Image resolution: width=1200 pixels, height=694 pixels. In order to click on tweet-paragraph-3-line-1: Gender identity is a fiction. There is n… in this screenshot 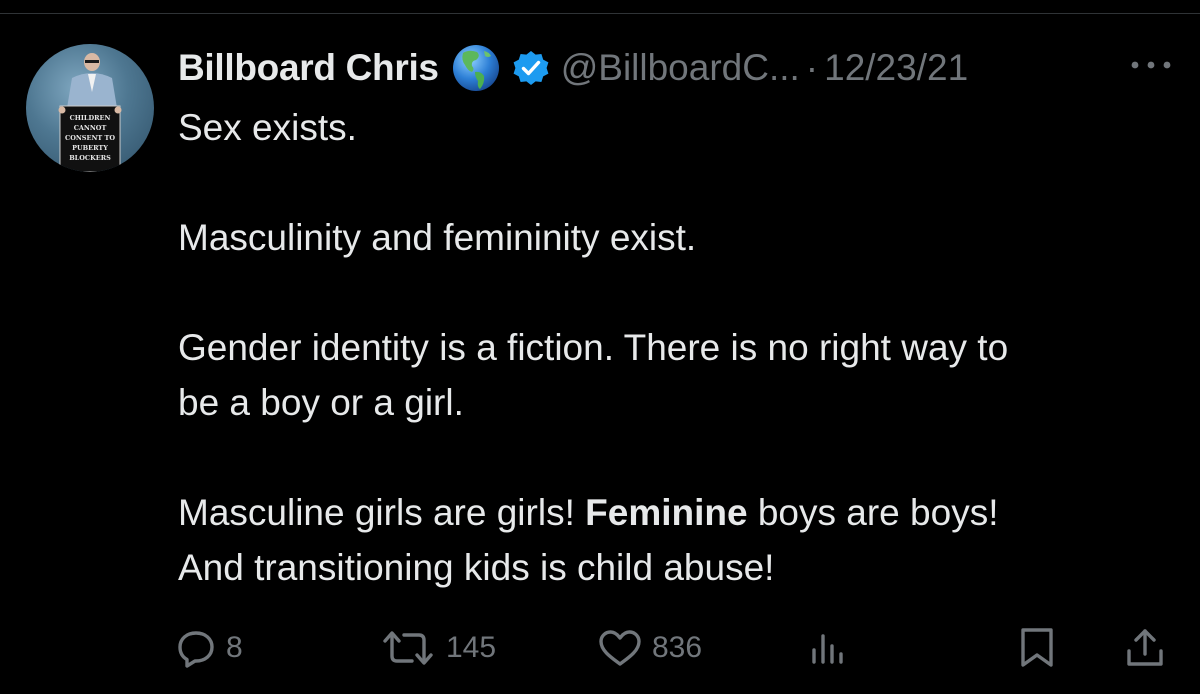, I will do `click(593, 347)`.